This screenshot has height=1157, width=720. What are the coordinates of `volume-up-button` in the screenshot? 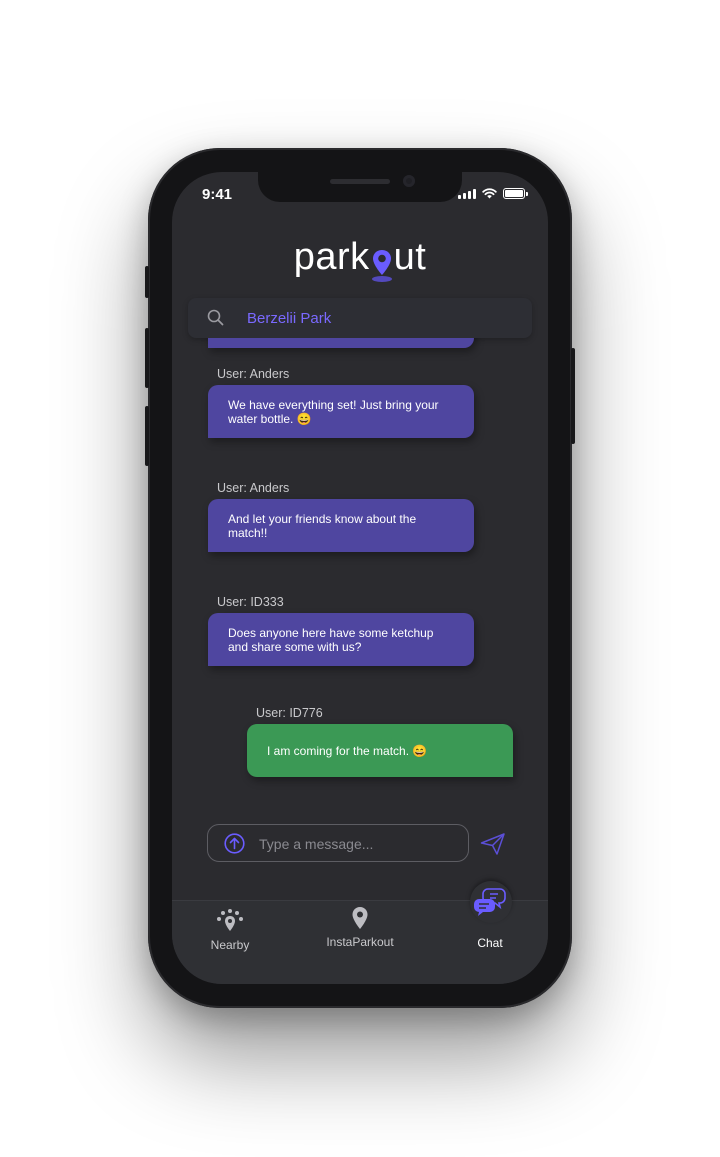 It's located at (147, 358).